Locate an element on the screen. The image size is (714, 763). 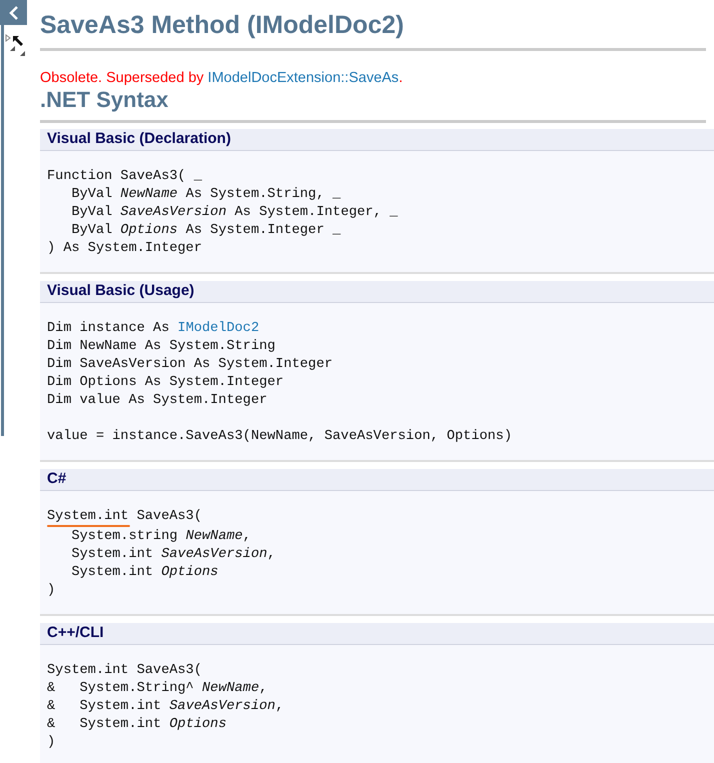
code-line: Dim instance As IModelDoc2 is located at coordinates (153, 329).